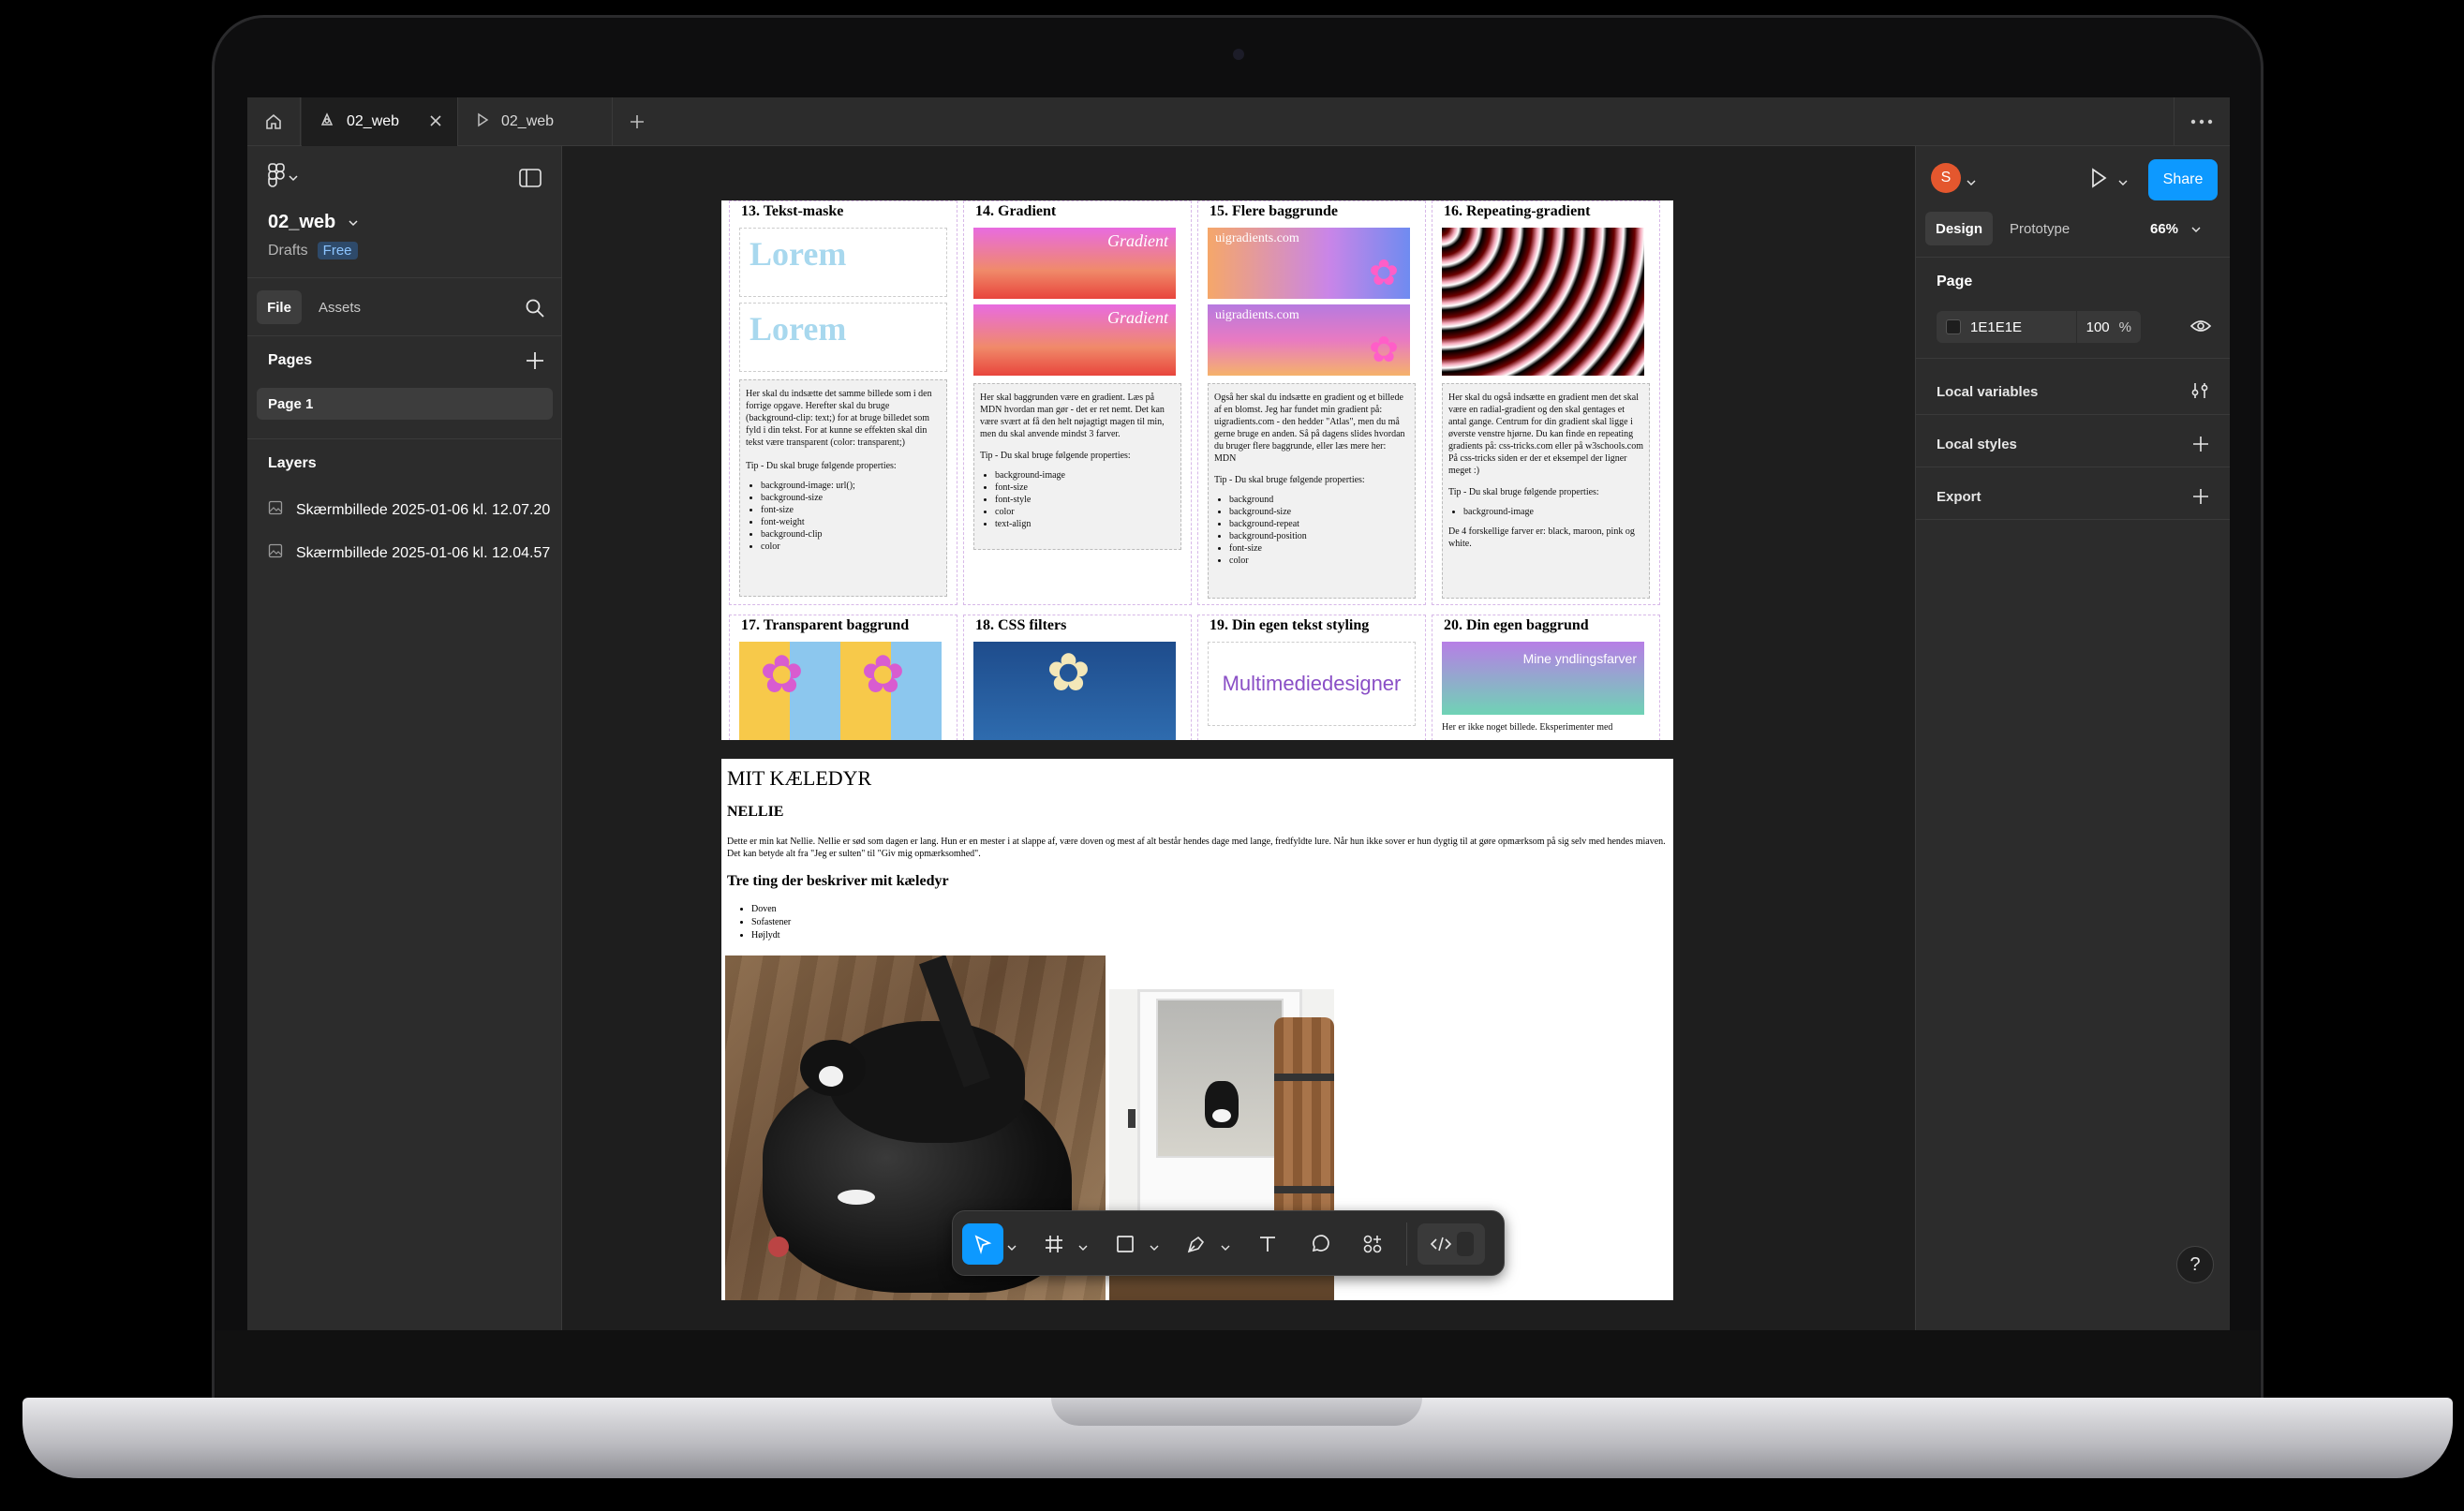 The height and width of the screenshot is (1511, 2464). I want to click on comment-icon, so click(1320, 1244).